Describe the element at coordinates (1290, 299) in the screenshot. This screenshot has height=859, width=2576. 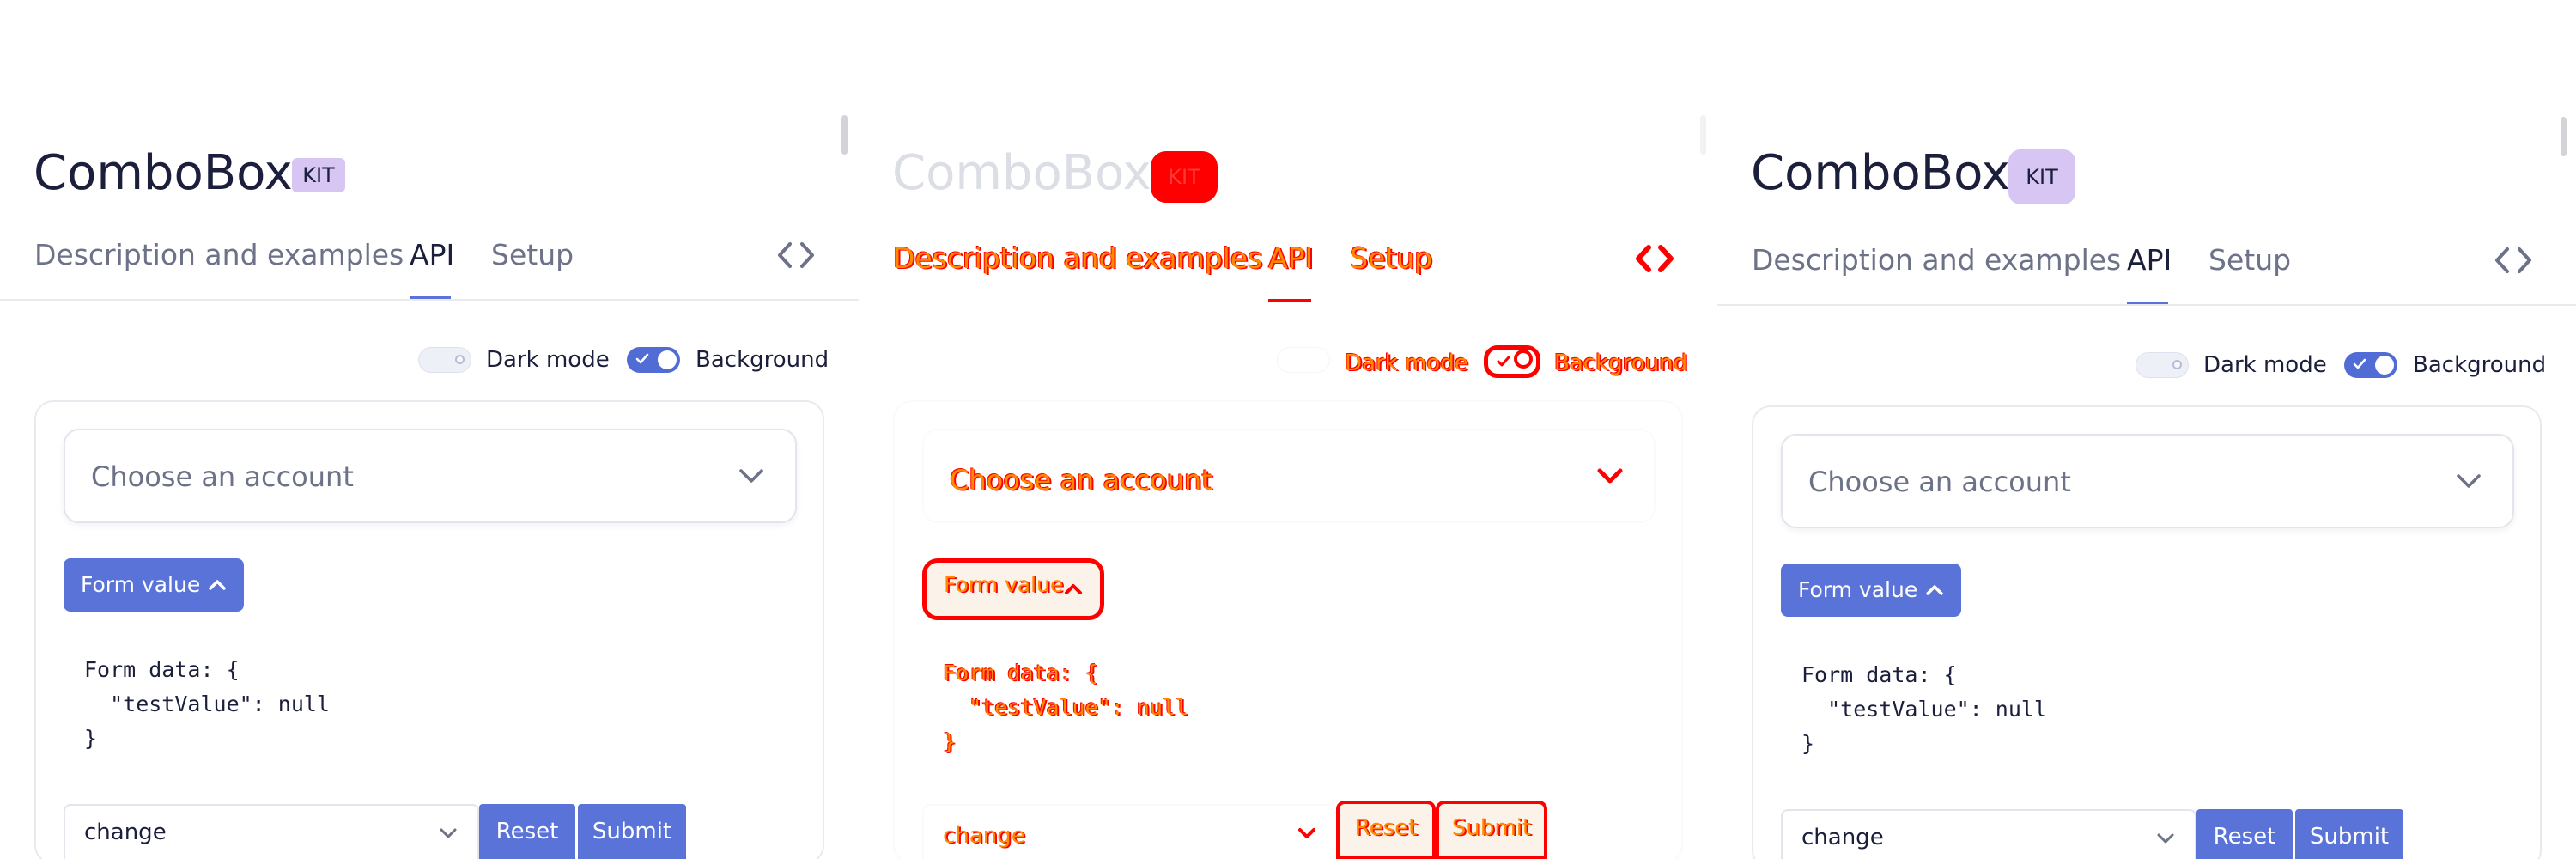
I see `active-tab-indicator` at that location.